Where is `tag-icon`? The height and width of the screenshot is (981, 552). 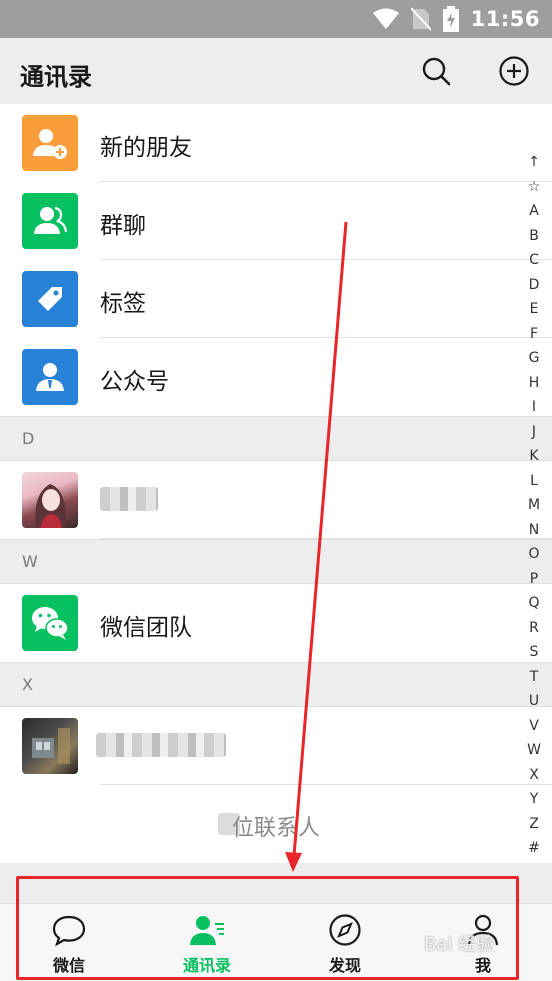
tag-icon is located at coordinates (50, 299).